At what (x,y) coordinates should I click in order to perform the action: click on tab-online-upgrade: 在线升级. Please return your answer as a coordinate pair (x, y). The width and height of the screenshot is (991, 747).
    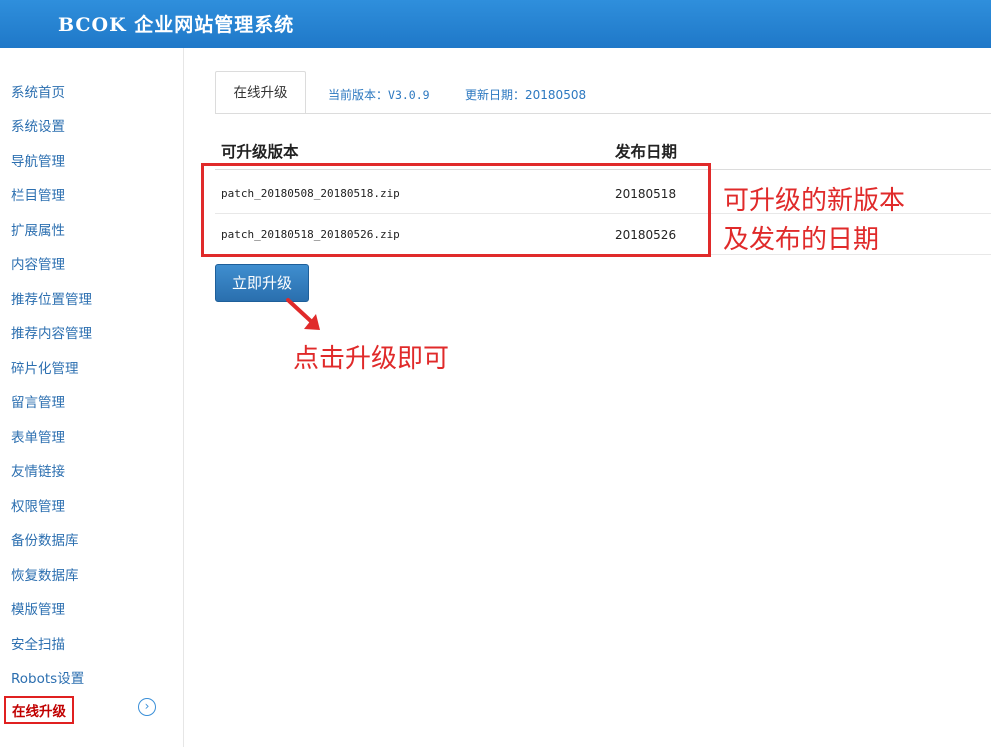
    Looking at the image, I should click on (260, 92).